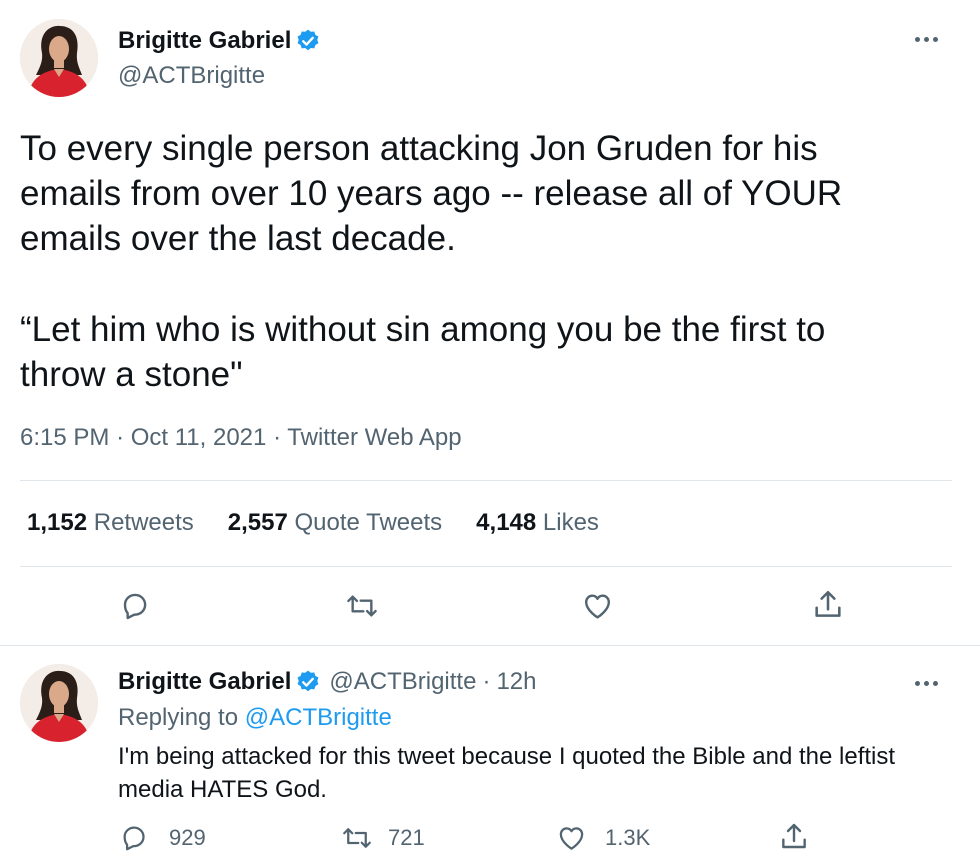 The width and height of the screenshot is (980, 864). I want to click on author-name: Brigitte Gabriel, so click(204, 41).